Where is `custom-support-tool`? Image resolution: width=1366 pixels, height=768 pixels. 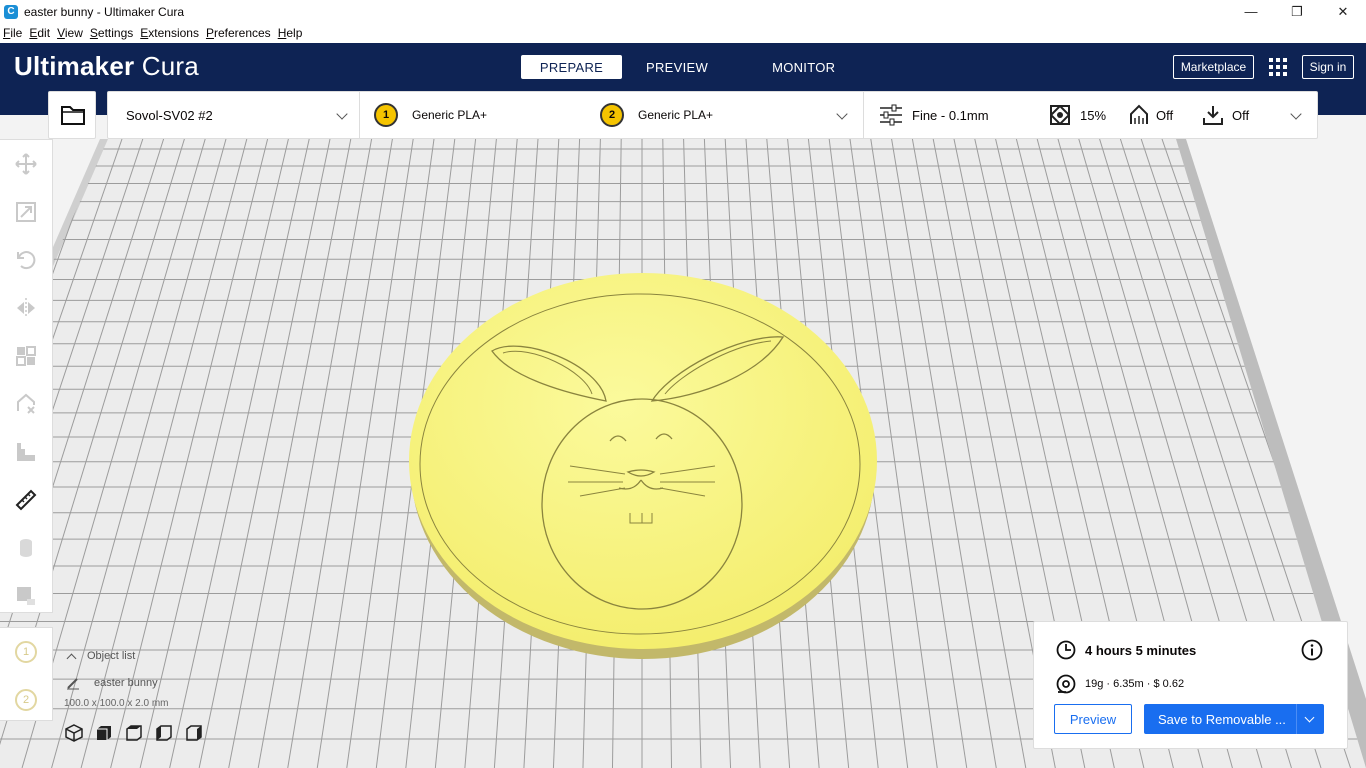 custom-support-tool is located at coordinates (26, 596).